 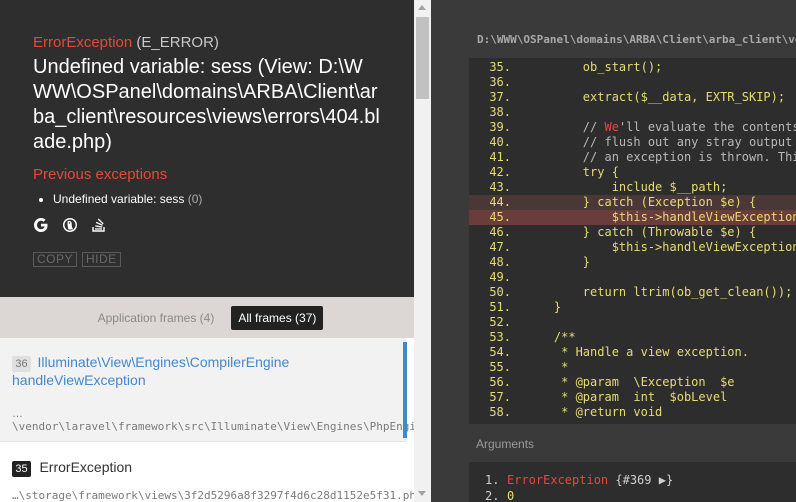 What do you see at coordinates (550, 337) in the screenshot?
I see `code-text: /**` at bounding box center [550, 337].